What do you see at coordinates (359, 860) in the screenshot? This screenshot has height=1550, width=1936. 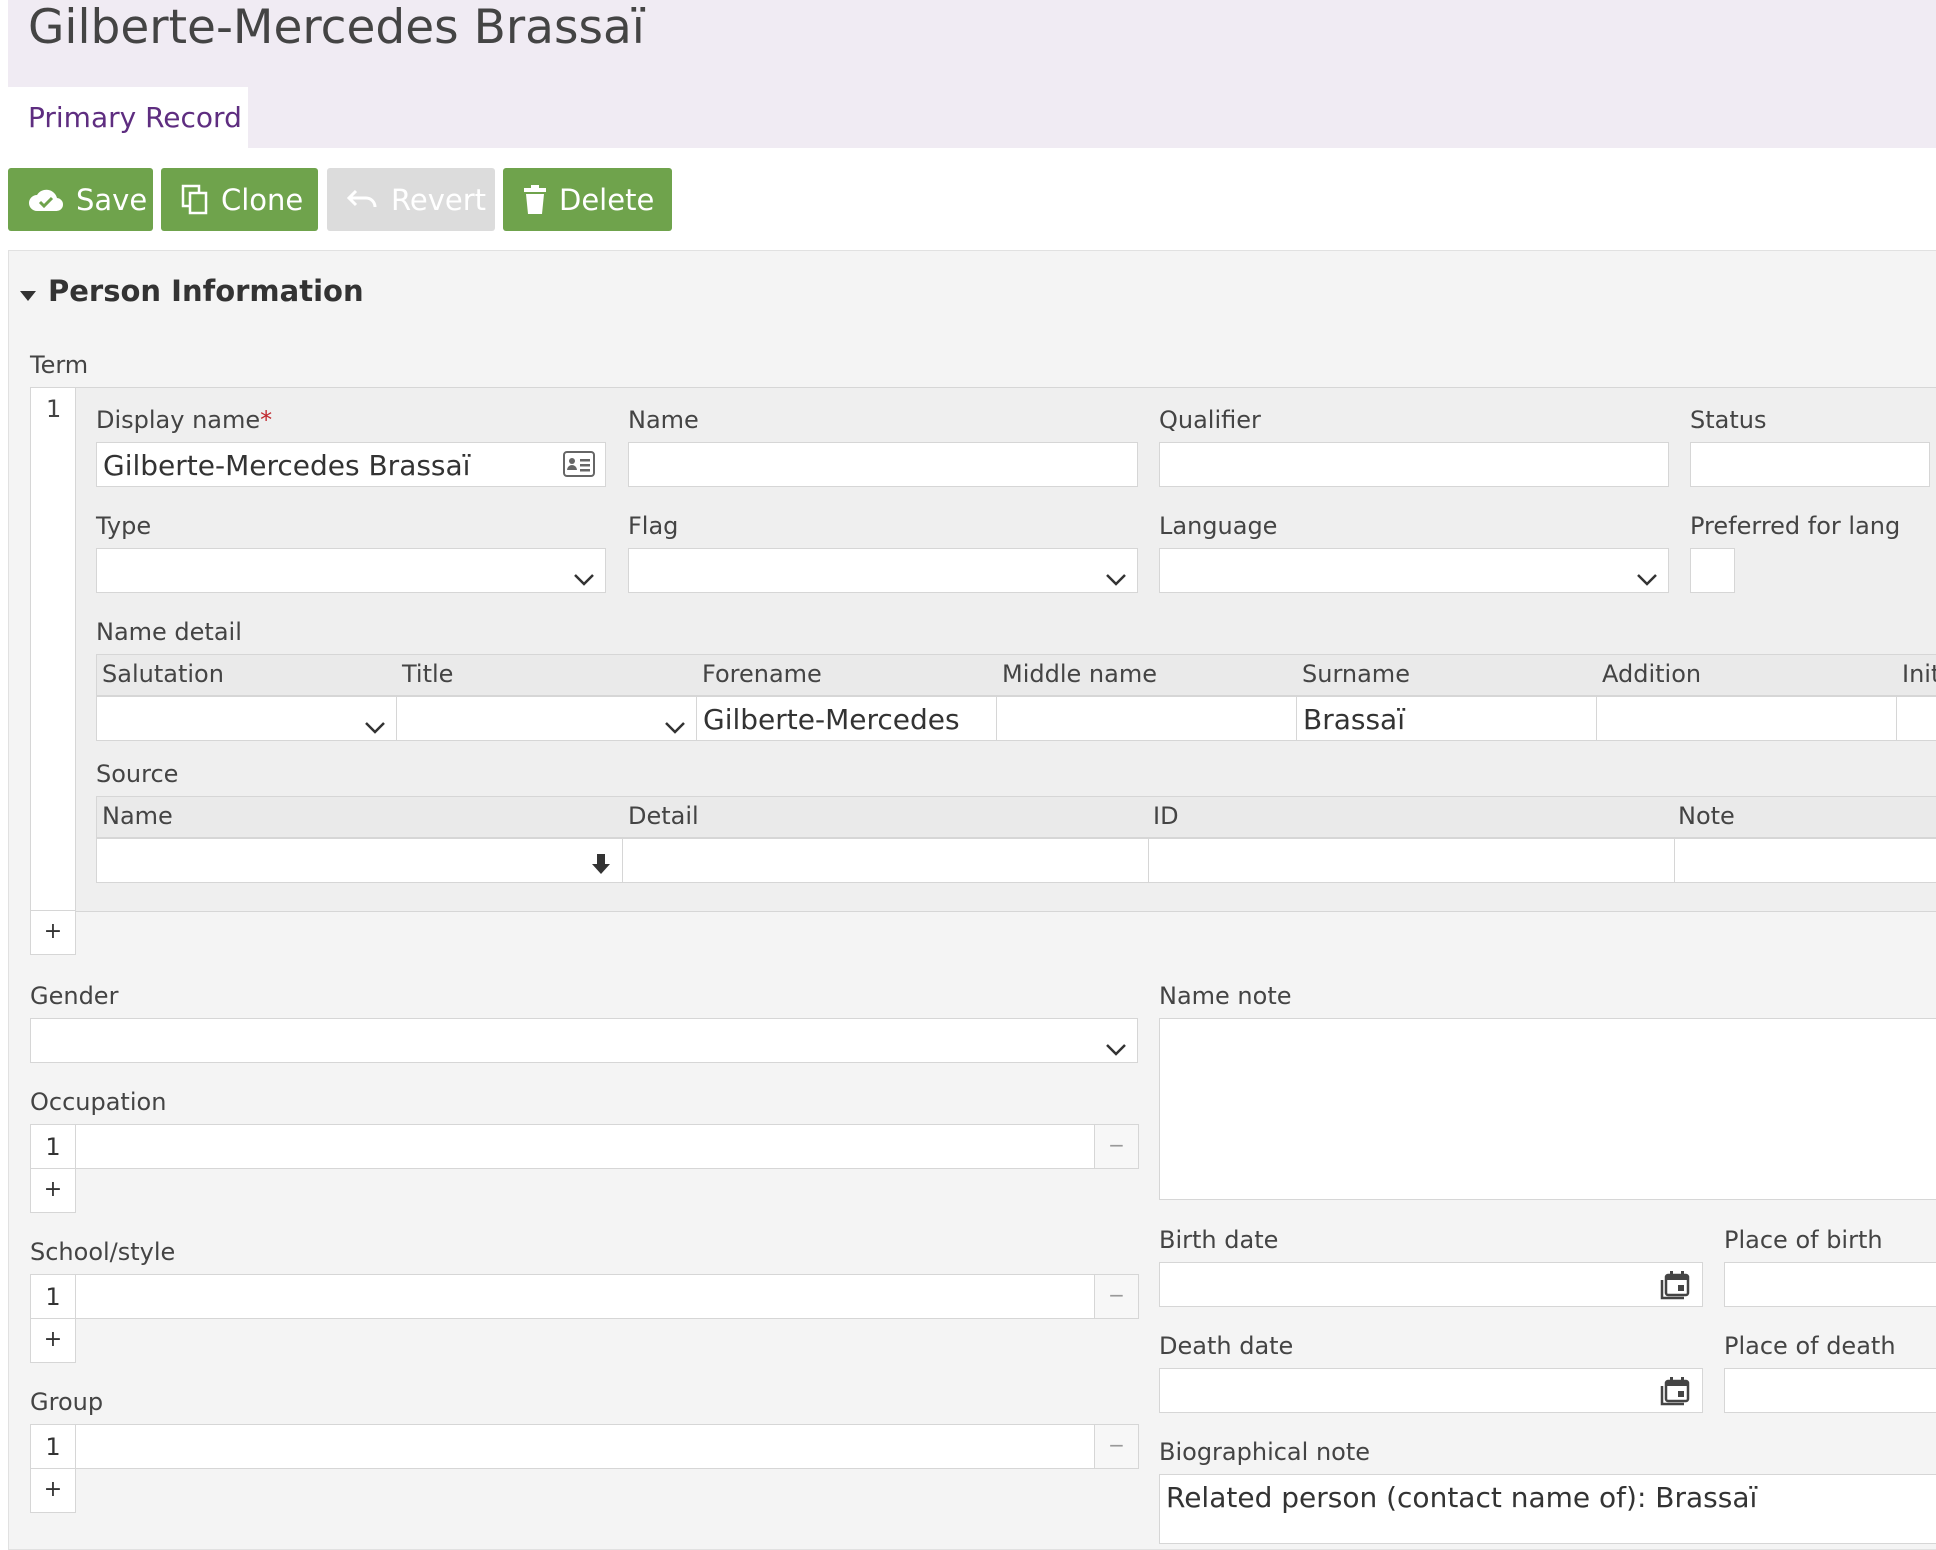 I see `source-name-input` at bounding box center [359, 860].